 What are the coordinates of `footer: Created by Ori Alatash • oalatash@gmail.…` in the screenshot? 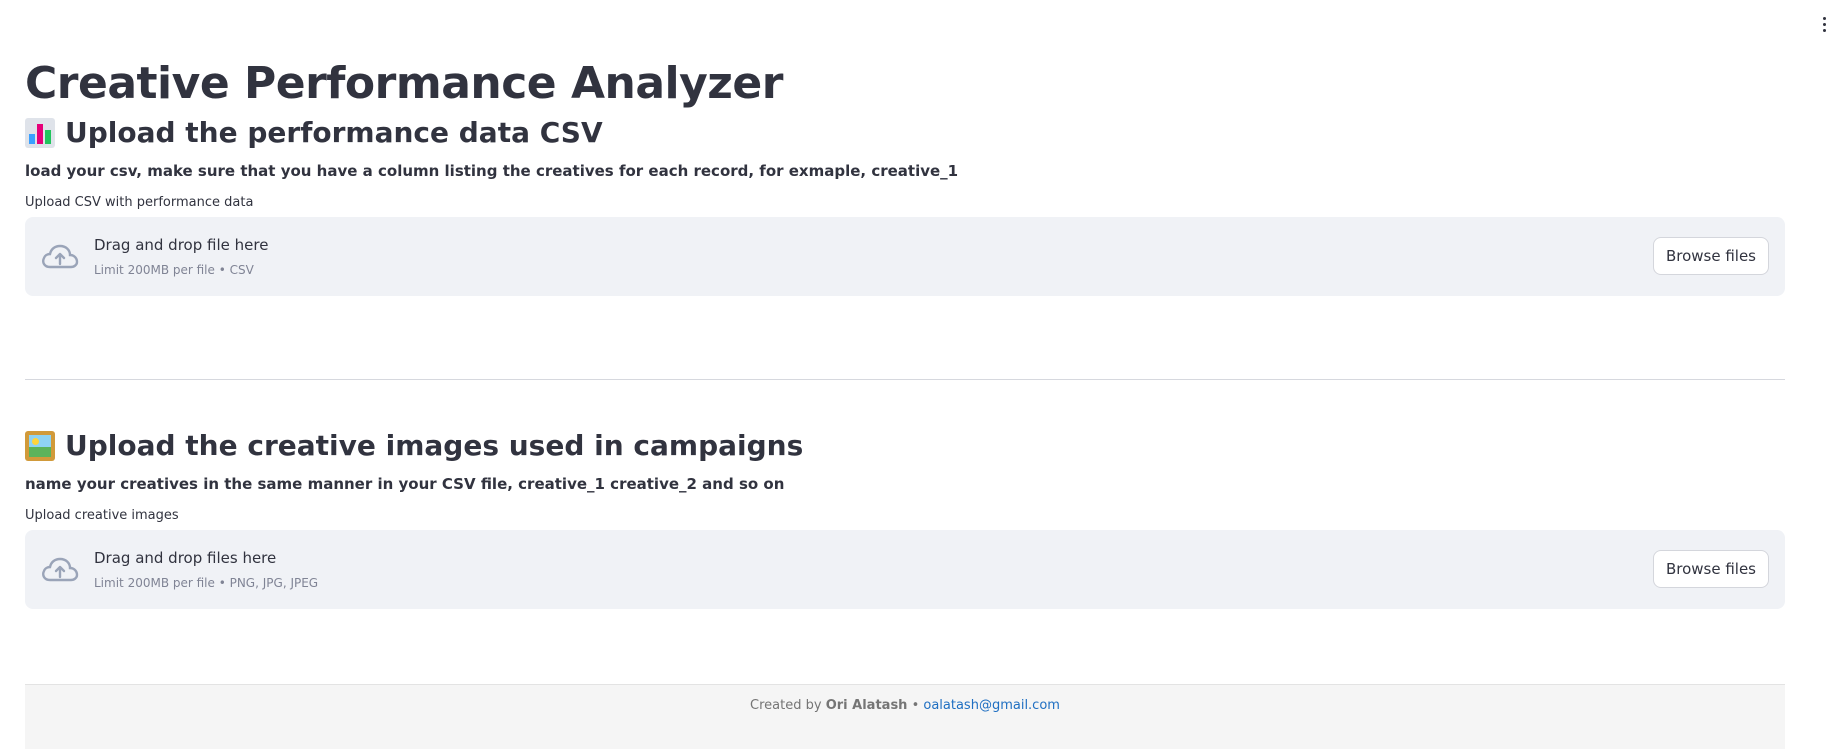 It's located at (905, 716).